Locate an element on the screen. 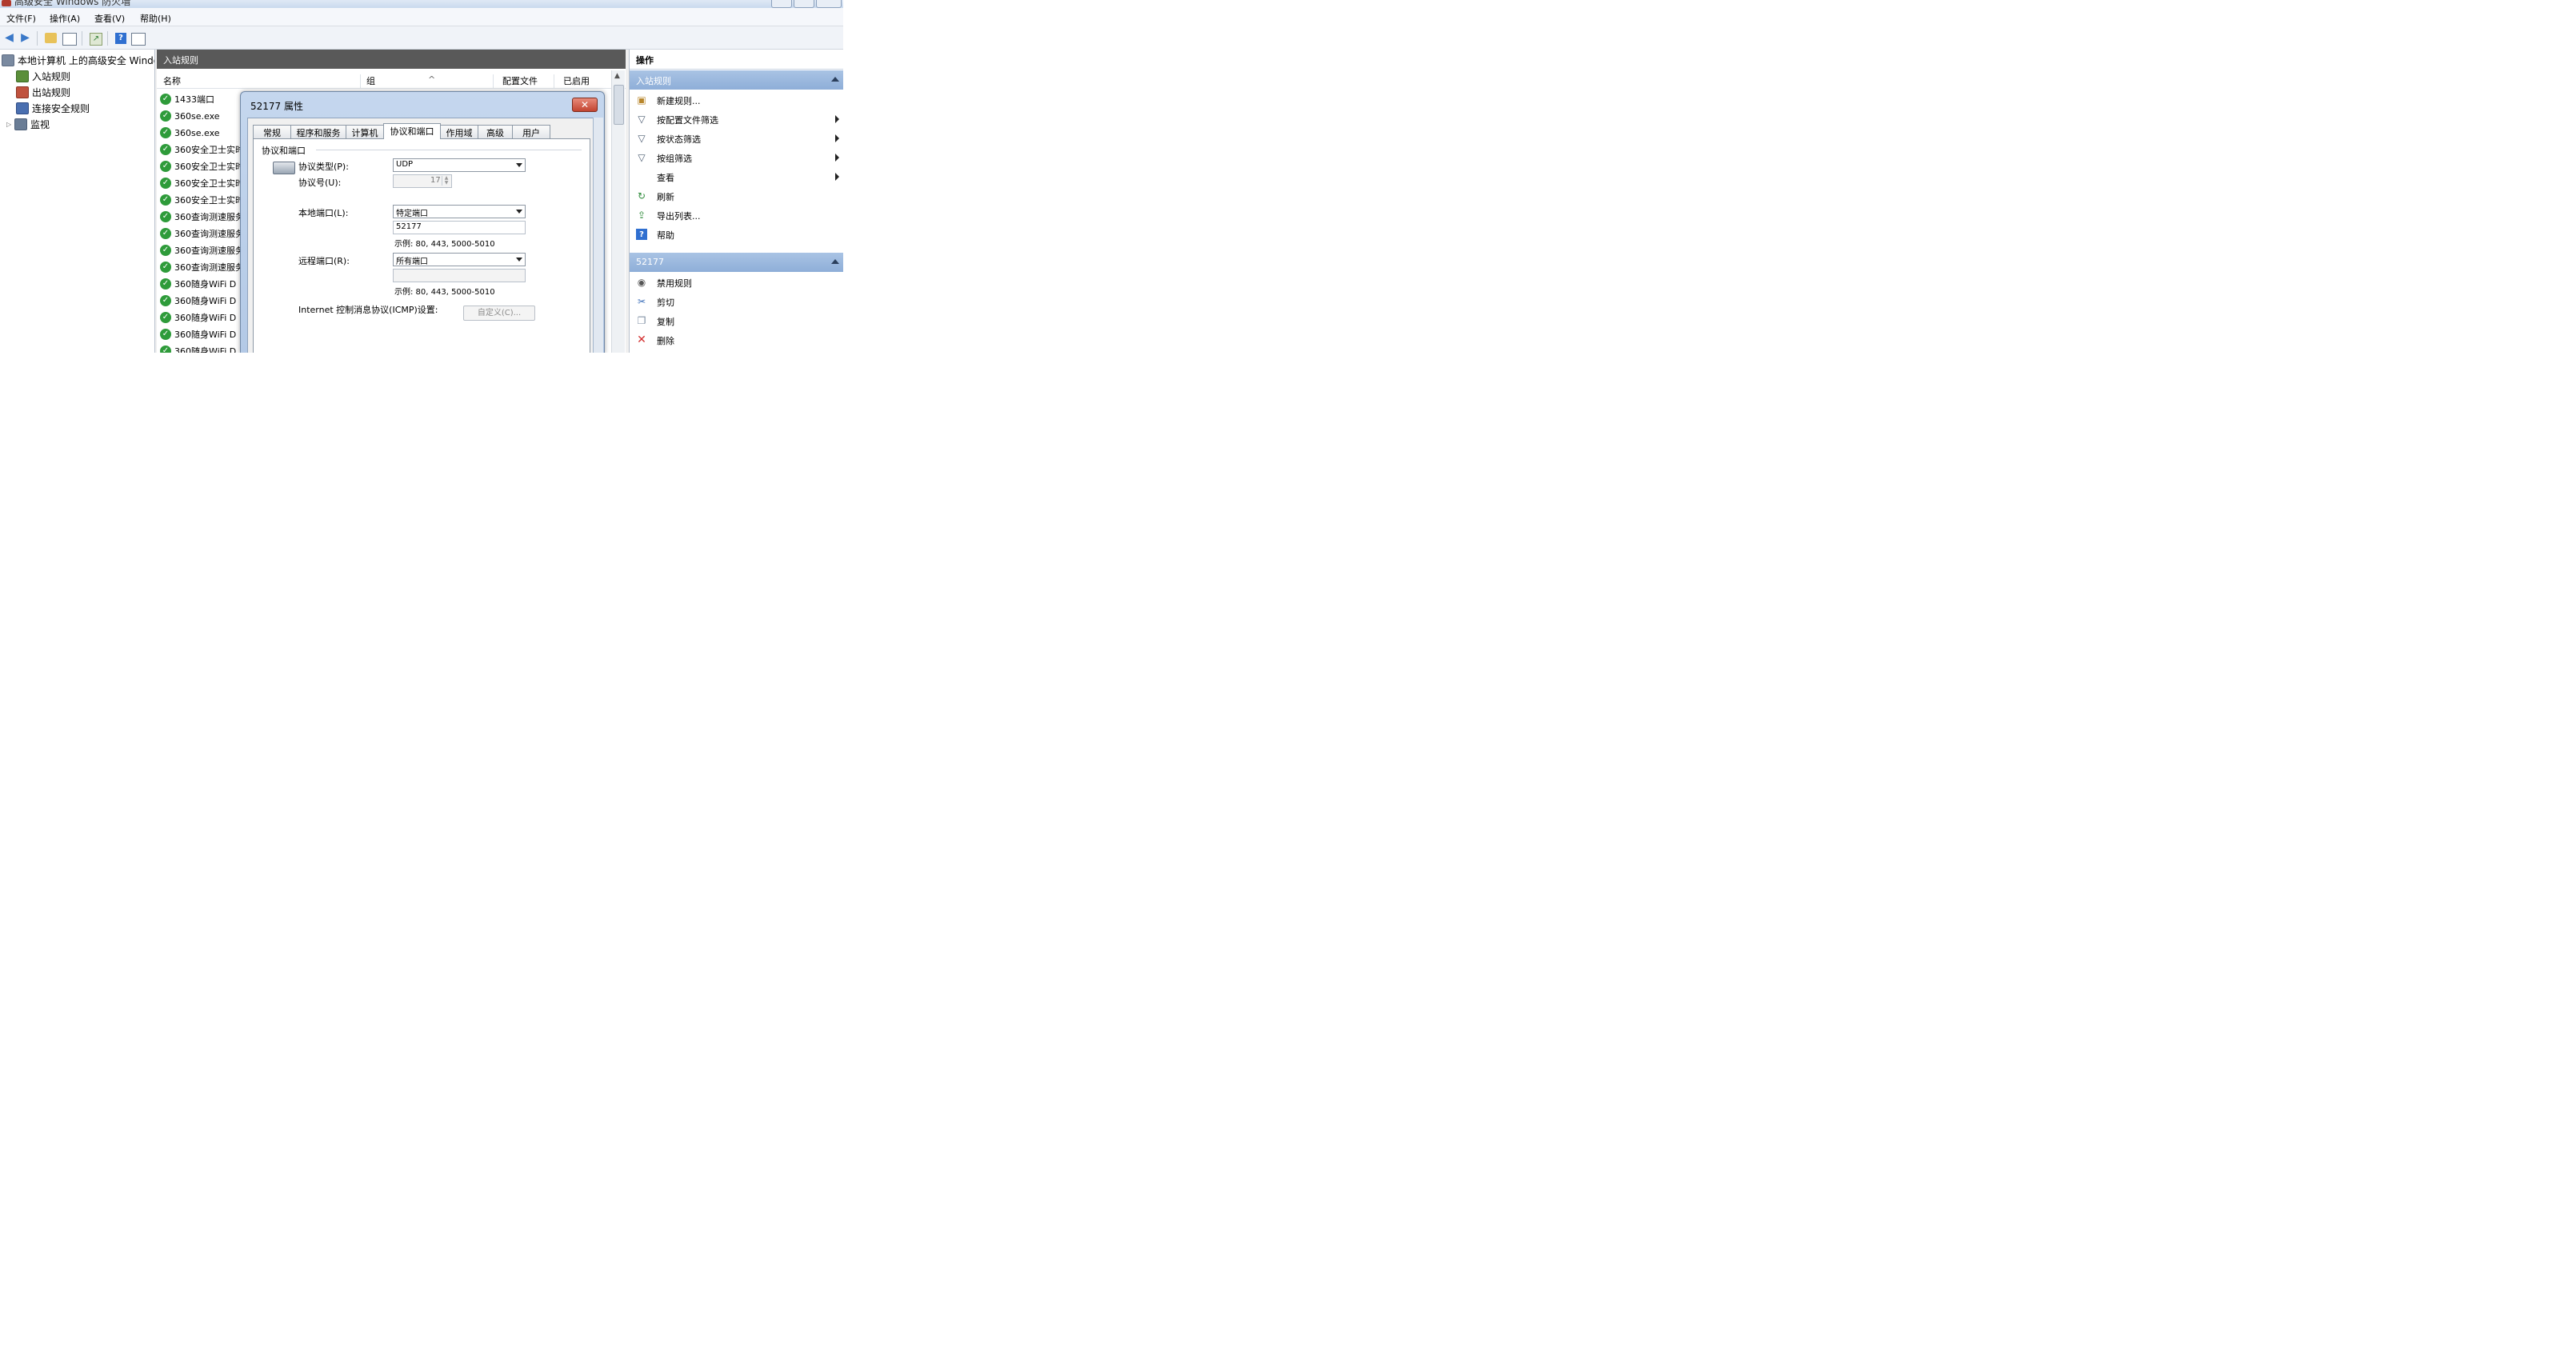 This screenshot has height=1366, width=2576. tab-protocols-ports: 协议和端口 is located at coordinates (412, 131).